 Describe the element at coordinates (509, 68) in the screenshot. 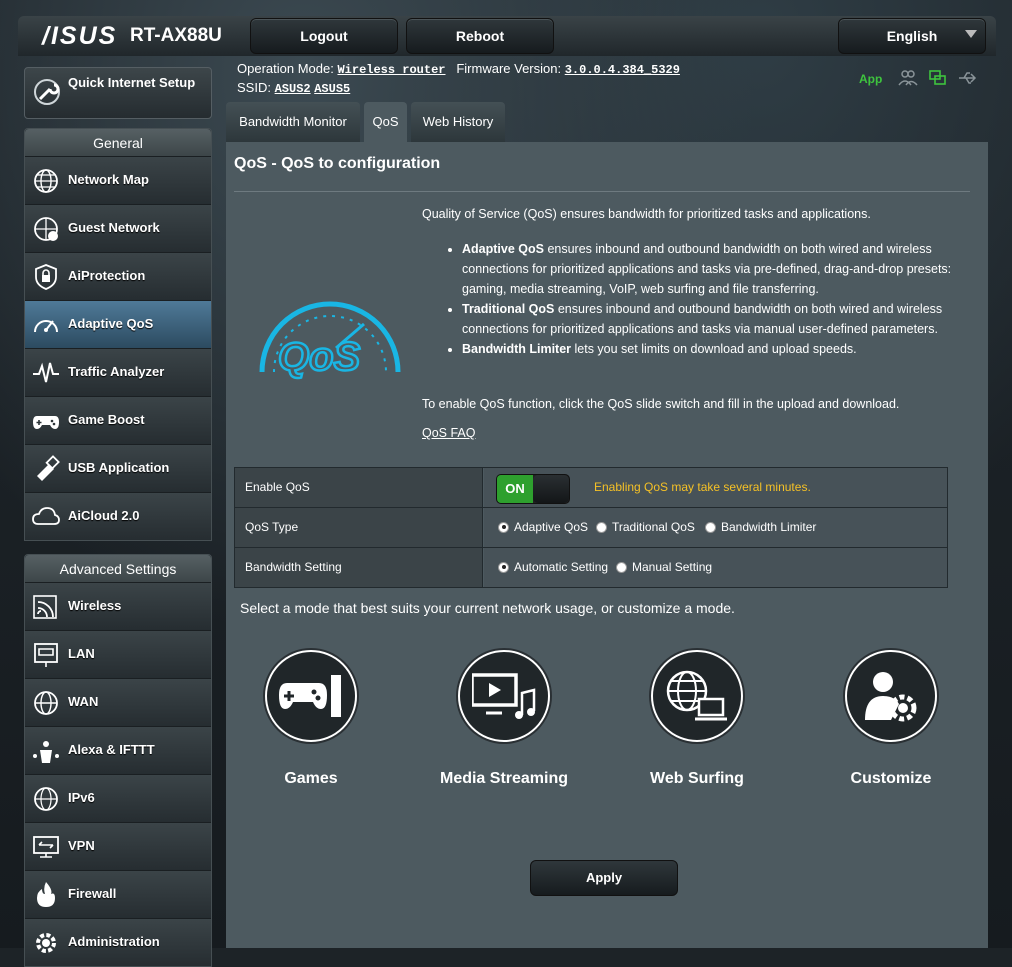

I see `firmware-label: Firmware Version:` at that location.